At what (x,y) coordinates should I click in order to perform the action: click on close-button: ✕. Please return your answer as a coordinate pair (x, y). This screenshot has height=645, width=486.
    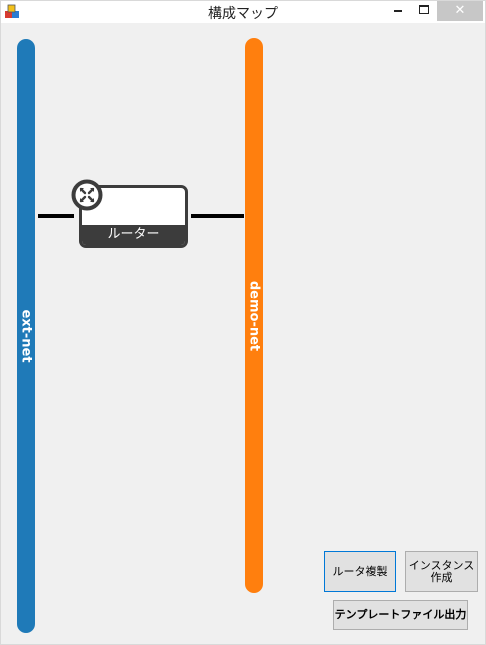
    Looking at the image, I should click on (460, 11).